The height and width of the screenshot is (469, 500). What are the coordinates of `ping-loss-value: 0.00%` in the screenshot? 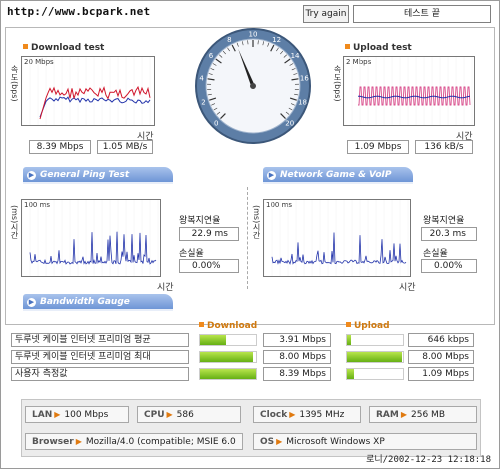 It's located at (209, 266).